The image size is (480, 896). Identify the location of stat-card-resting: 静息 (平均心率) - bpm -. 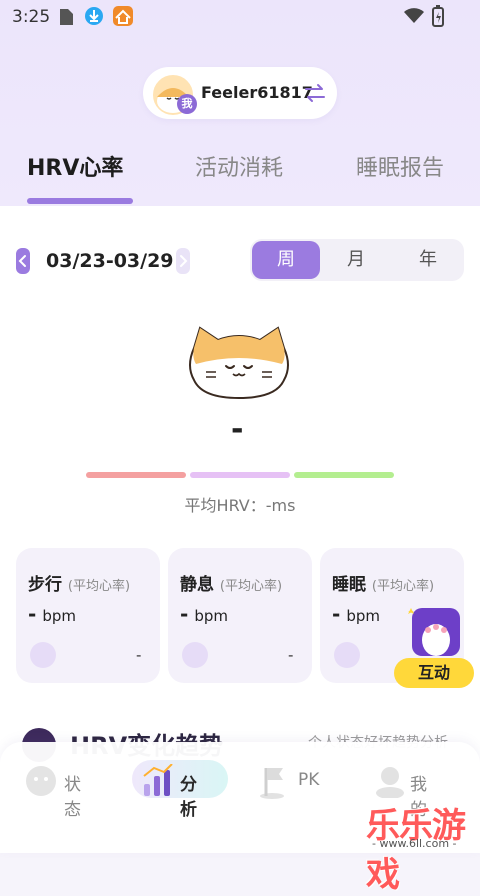
(240, 615).